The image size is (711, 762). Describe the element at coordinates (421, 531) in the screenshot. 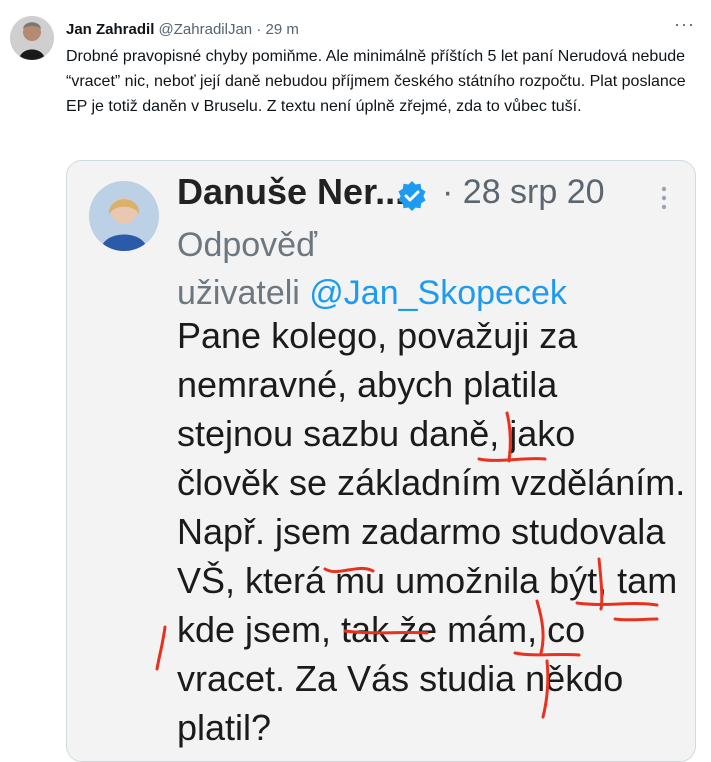

I see `body-line: Např. jsem zadarmo studovala` at that location.